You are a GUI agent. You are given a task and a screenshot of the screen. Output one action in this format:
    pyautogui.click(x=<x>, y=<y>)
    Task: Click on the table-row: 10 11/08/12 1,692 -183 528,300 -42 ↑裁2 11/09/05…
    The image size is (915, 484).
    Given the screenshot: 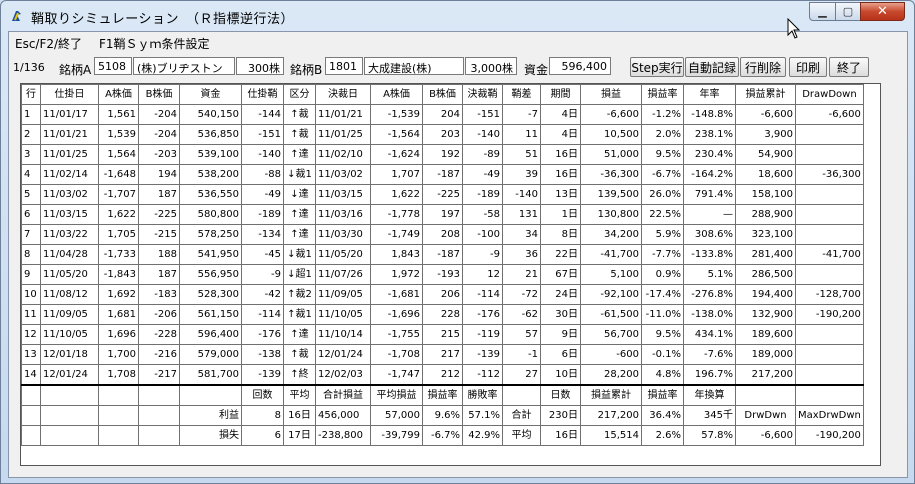 What is the action you would take?
    pyautogui.click(x=442, y=294)
    